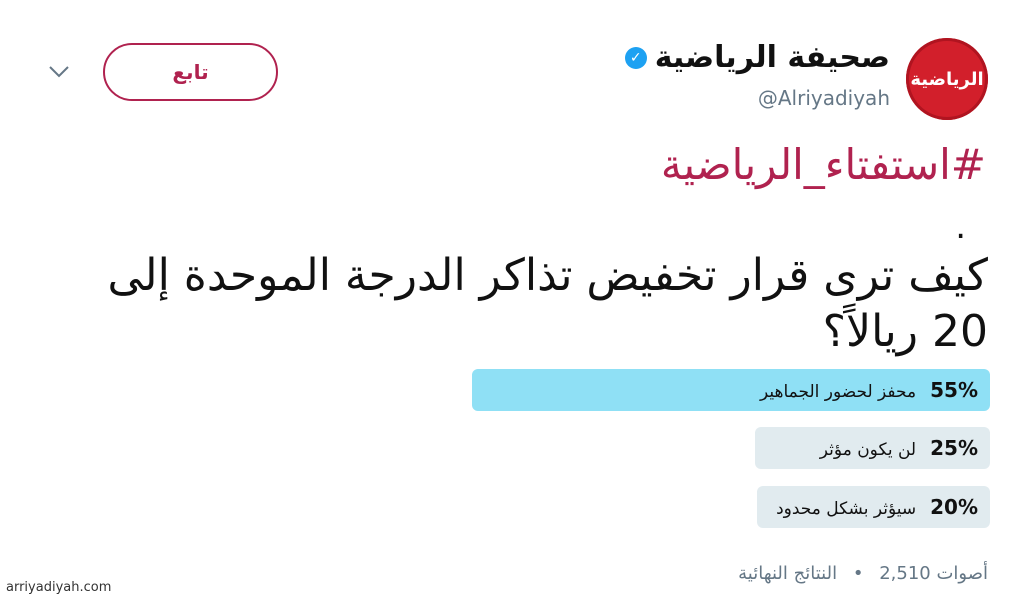 This screenshot has width=1024, height=599. What do you see at coordinates (954, 448) in the screenshot?
I see `poll-option-percent: 25%` at bounding box center [954, 448].